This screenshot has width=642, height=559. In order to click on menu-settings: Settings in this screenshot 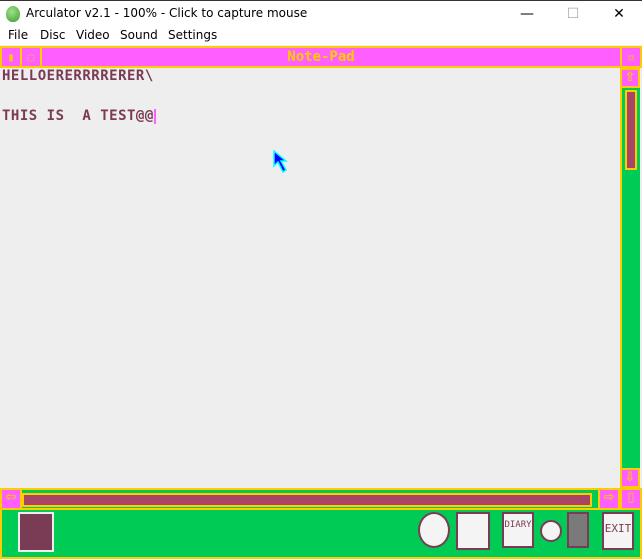, I will do `click(192, 35)`.